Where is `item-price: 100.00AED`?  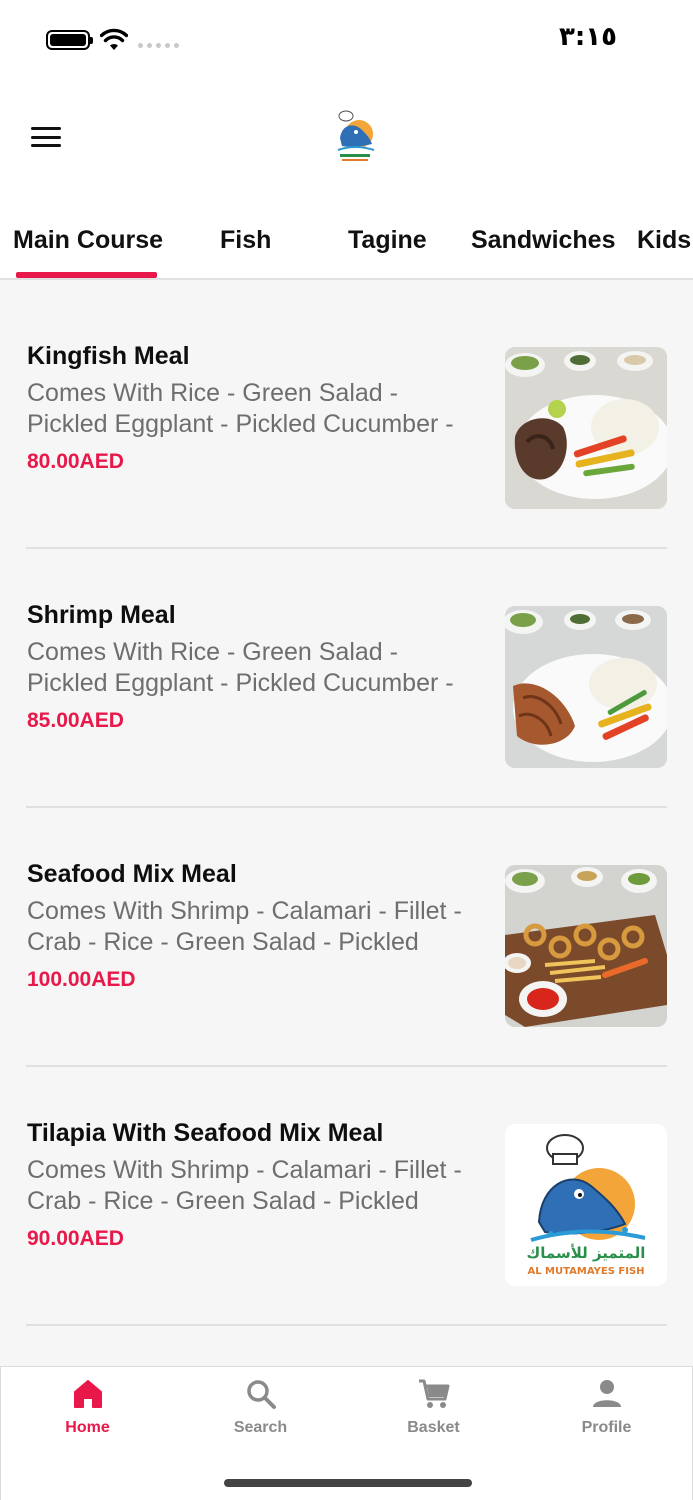
item-price: 100.00AED is located at coordinates (81, 979).